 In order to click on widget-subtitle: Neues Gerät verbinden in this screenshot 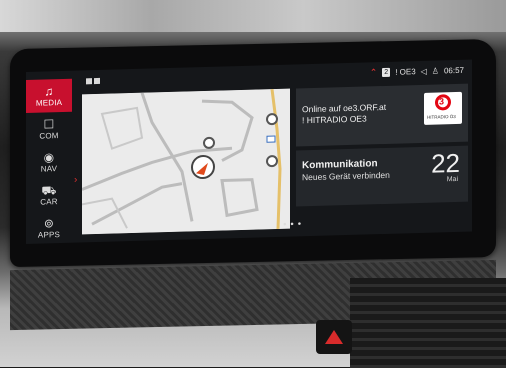, I will do `click(346, 176)`.